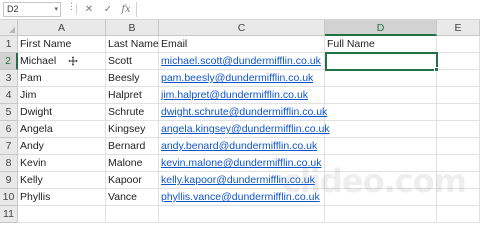  Describe the element at coordinates (62, 129) in the screenshot. I see `cell-a6: Angela` at that location.